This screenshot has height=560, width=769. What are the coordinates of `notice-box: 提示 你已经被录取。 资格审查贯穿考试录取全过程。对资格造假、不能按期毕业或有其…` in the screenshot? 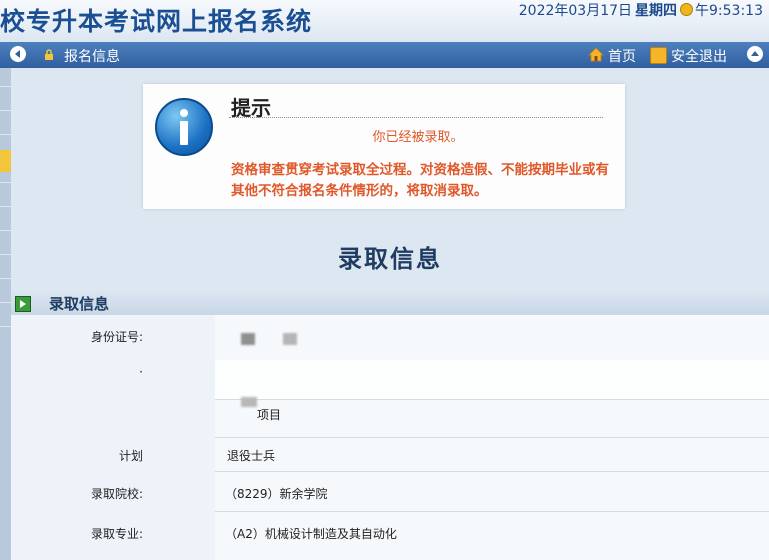 It's located at (384, 146).